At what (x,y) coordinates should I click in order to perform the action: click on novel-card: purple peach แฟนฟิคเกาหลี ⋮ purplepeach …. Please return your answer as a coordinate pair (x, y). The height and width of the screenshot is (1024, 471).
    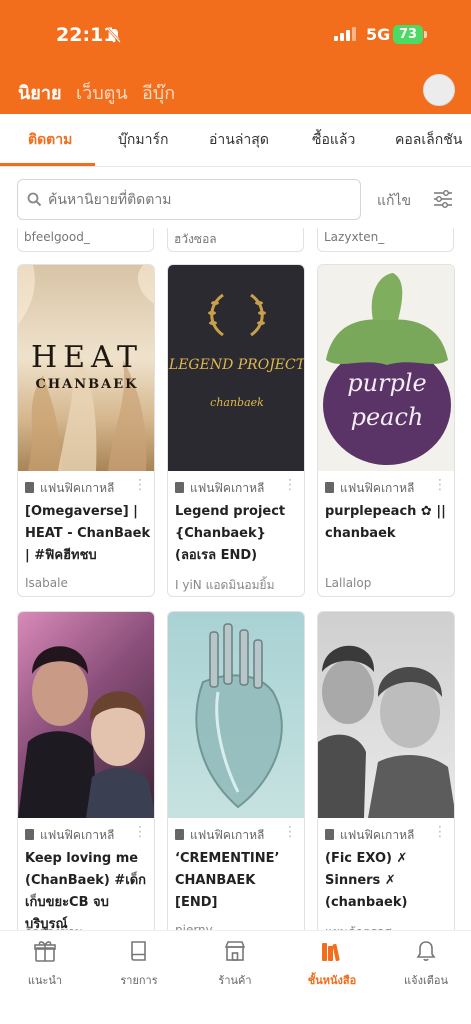
    Looking at the image, I should click on (386, 430).